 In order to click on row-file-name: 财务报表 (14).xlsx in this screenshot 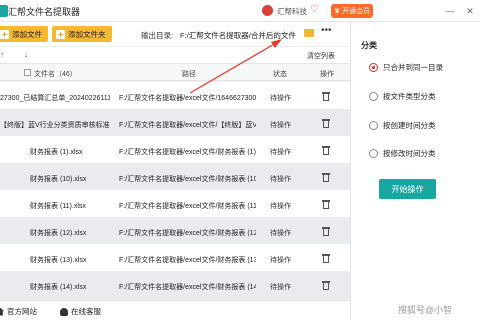, I will do `click(58, 287)`.